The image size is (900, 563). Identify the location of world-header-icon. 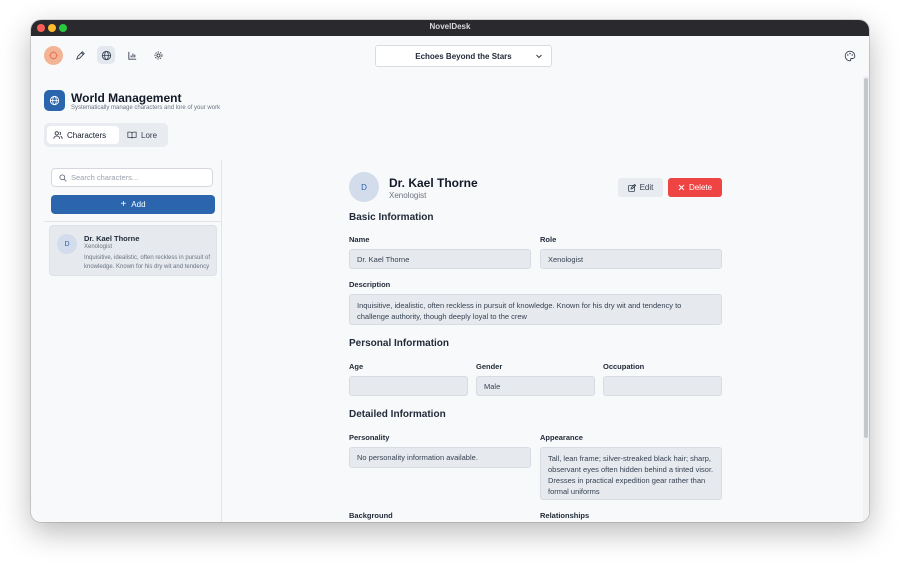
(54, 100).